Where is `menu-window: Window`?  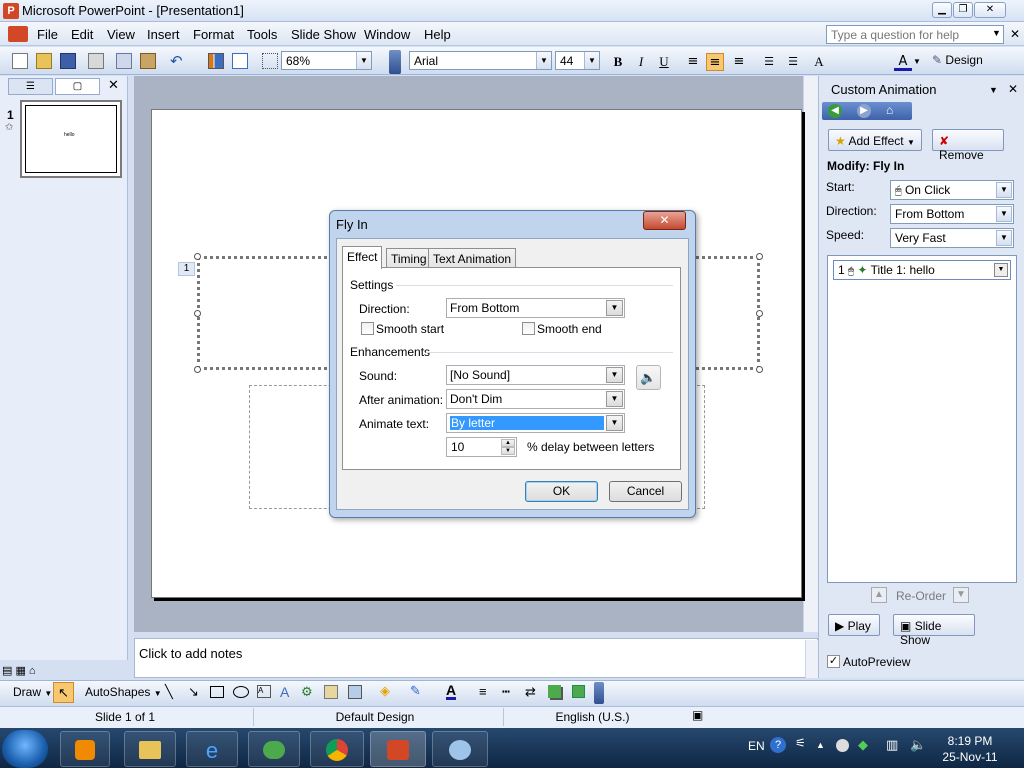
menu-window: Window is located at coordinates (387, 34).